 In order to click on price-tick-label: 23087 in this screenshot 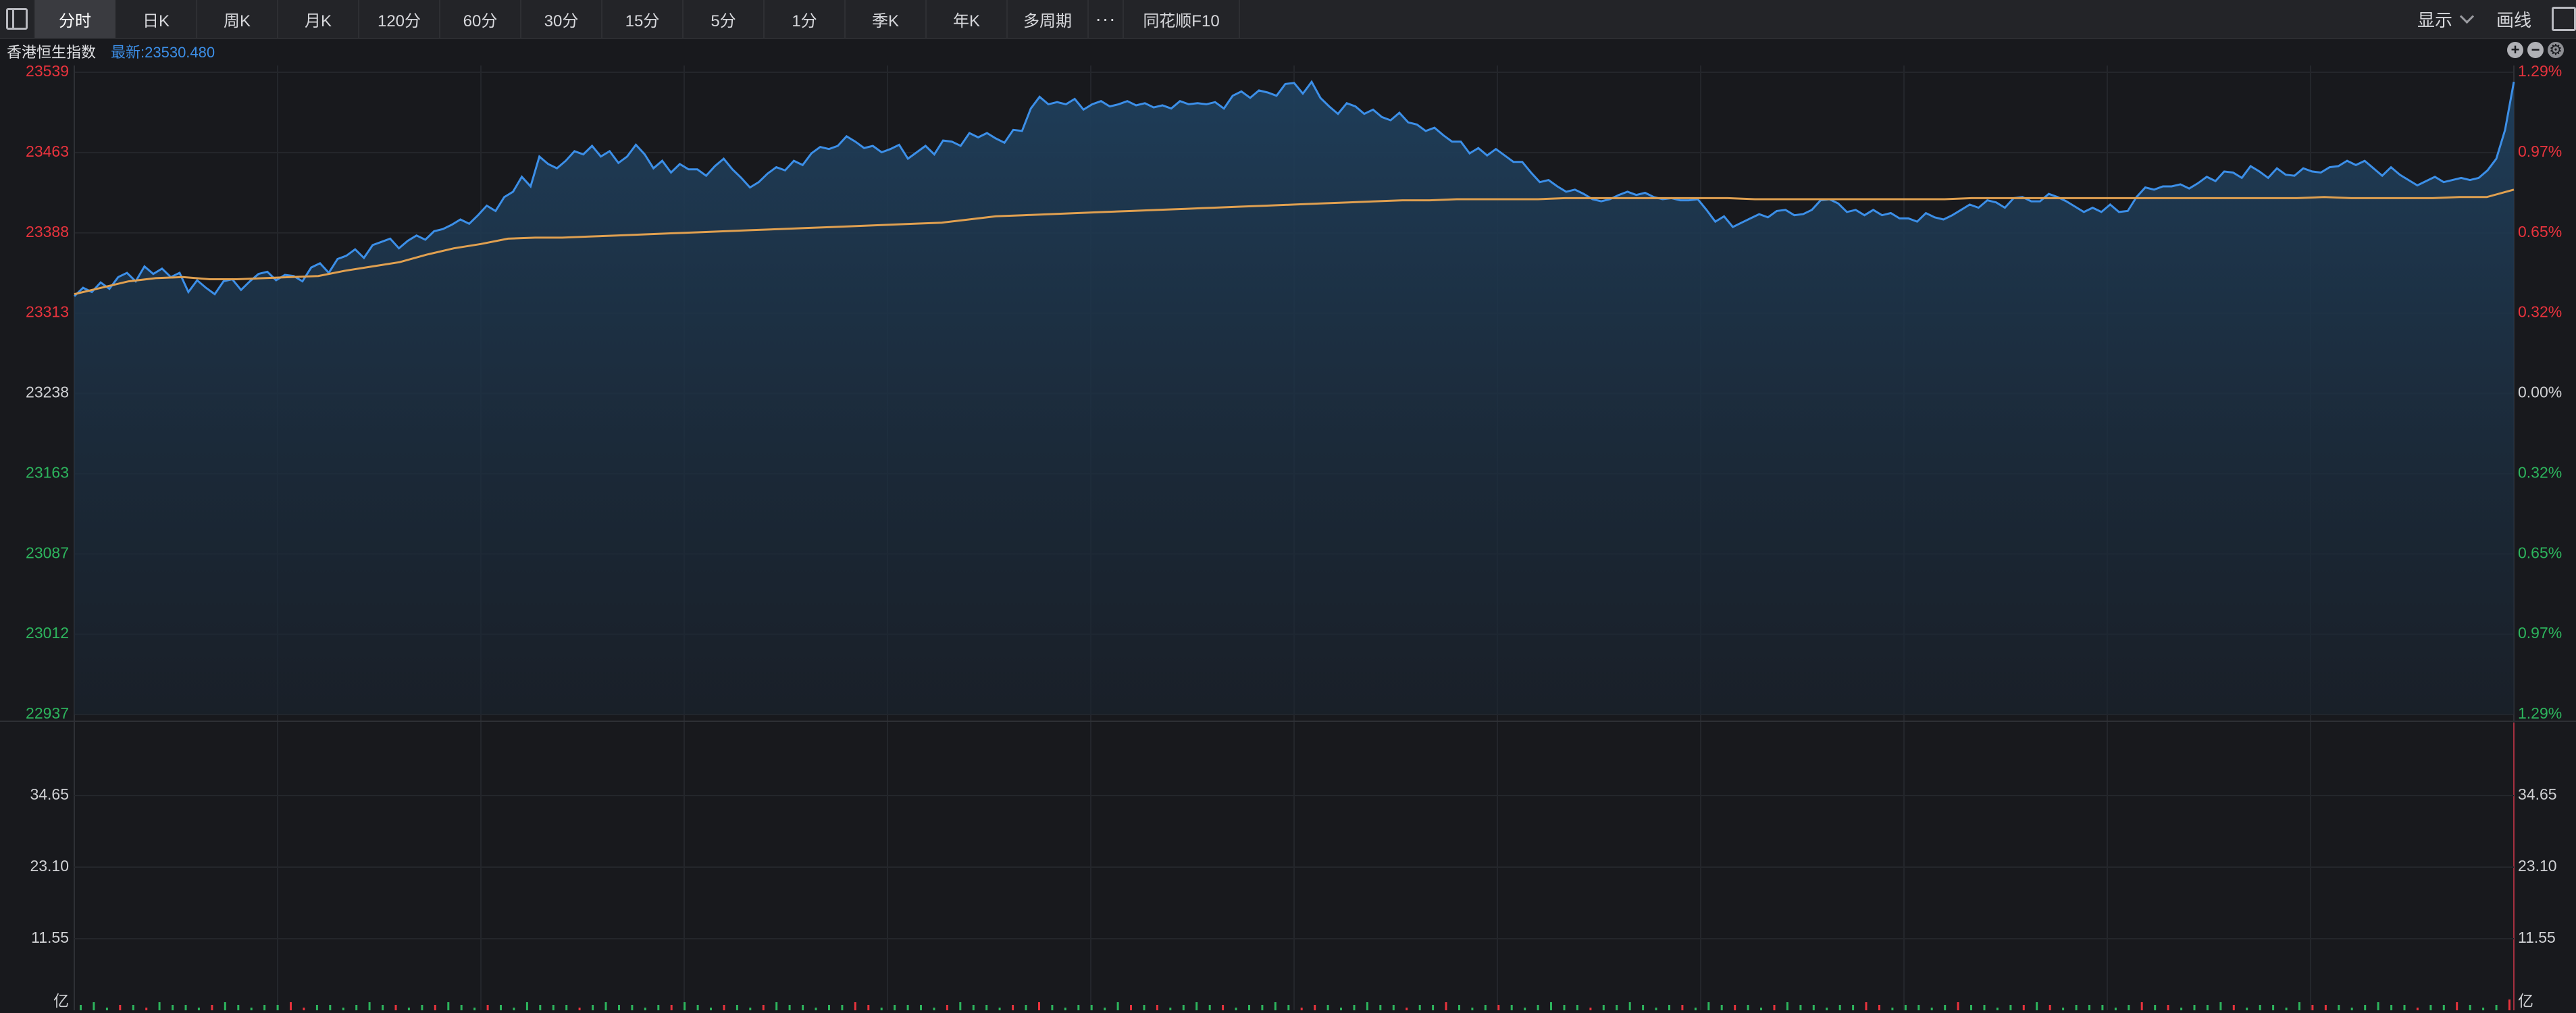, I will do `click(48, 552)`.